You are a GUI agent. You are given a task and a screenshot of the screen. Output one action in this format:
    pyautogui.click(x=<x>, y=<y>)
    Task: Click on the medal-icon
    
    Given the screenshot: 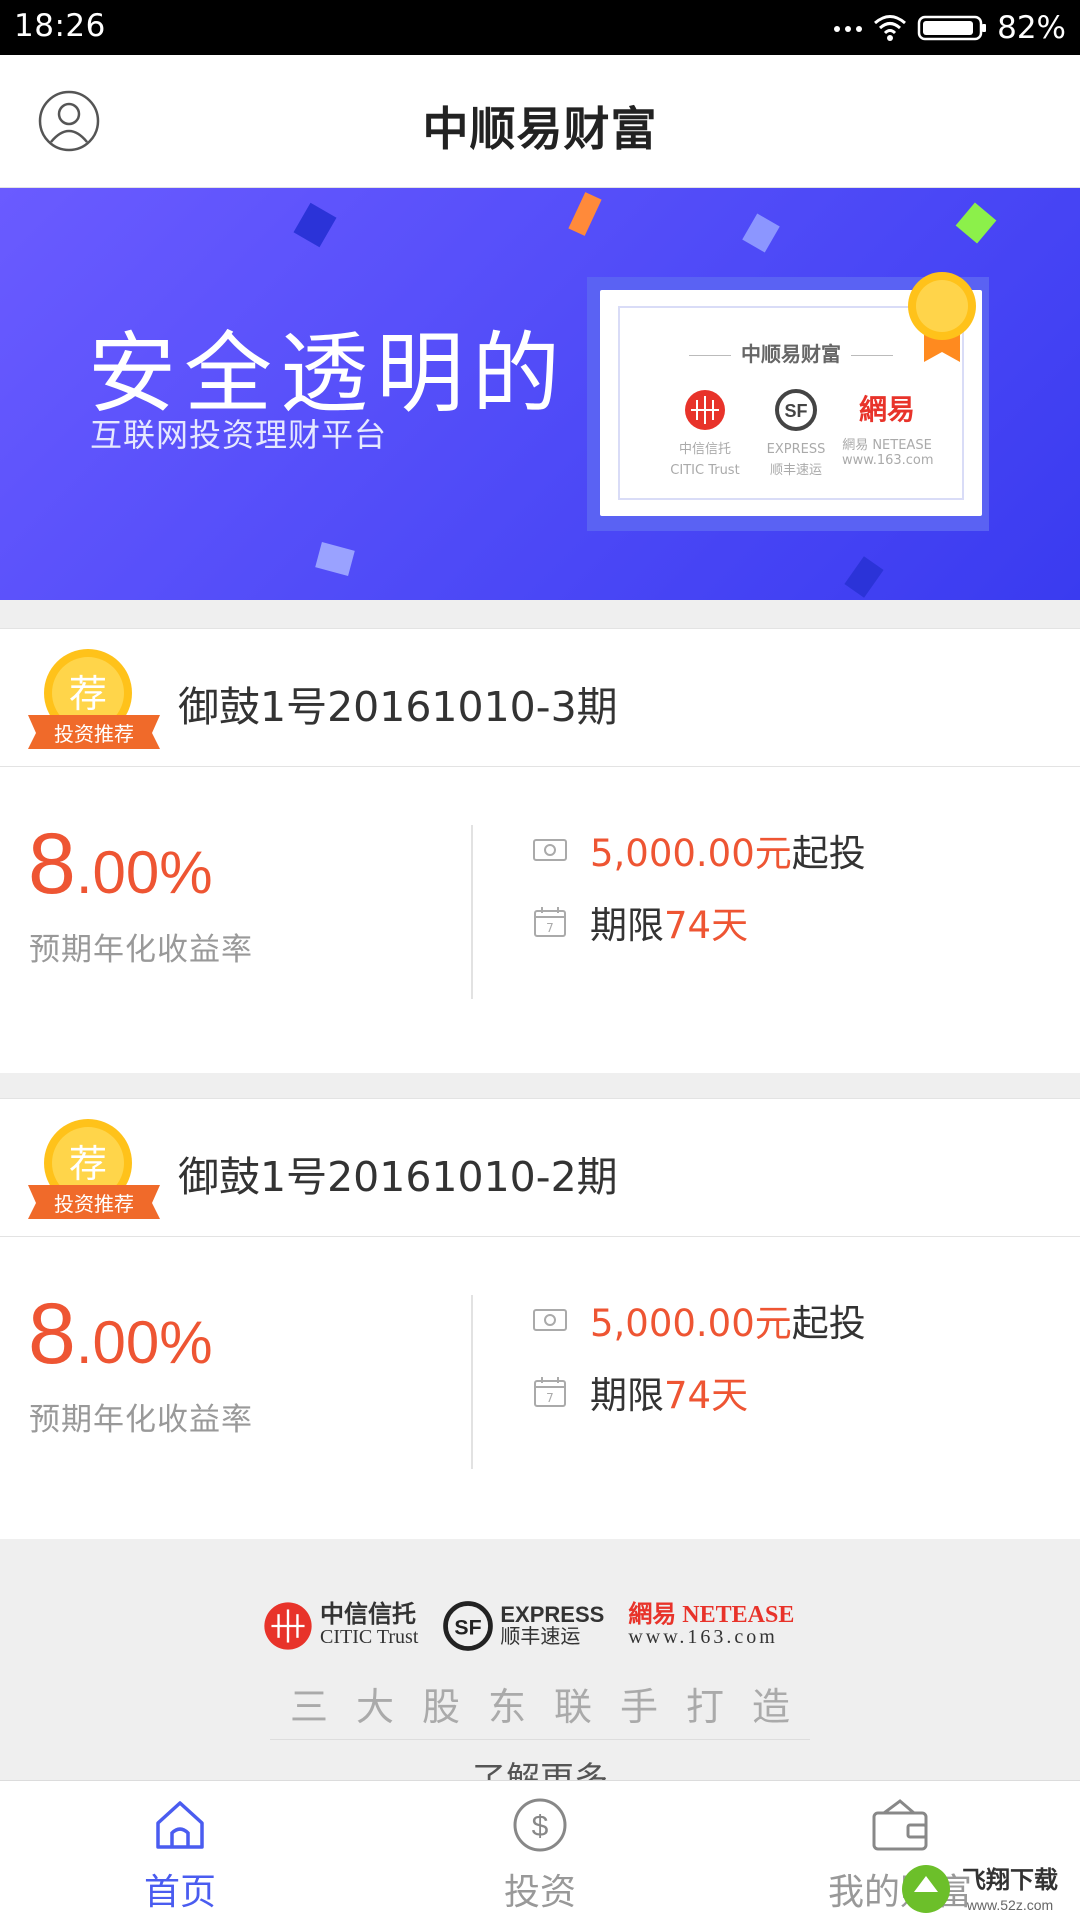 What is the action you would take?
    pyautogui.click(x=942, y=317)
    